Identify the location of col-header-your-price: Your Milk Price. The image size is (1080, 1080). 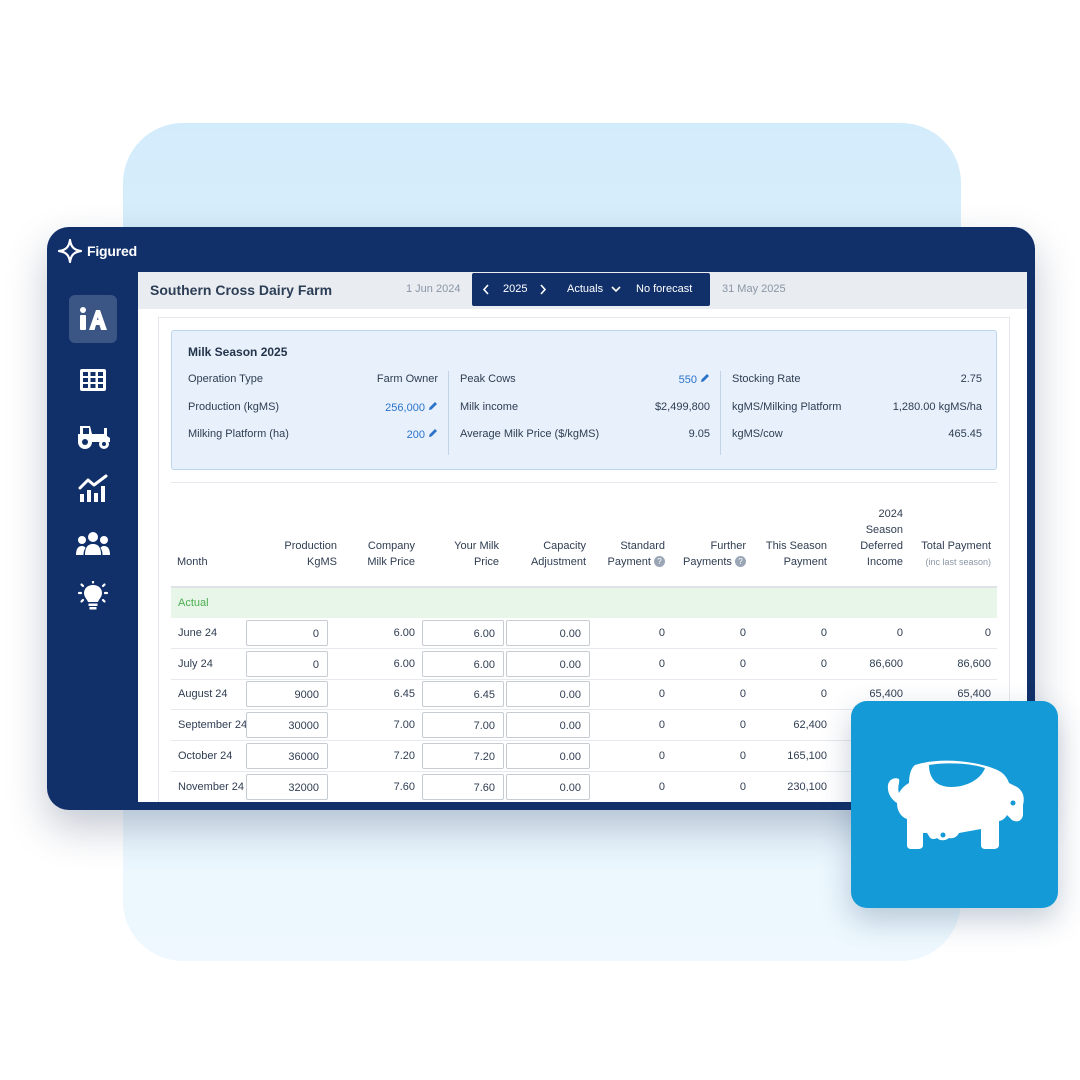
(476, 554).